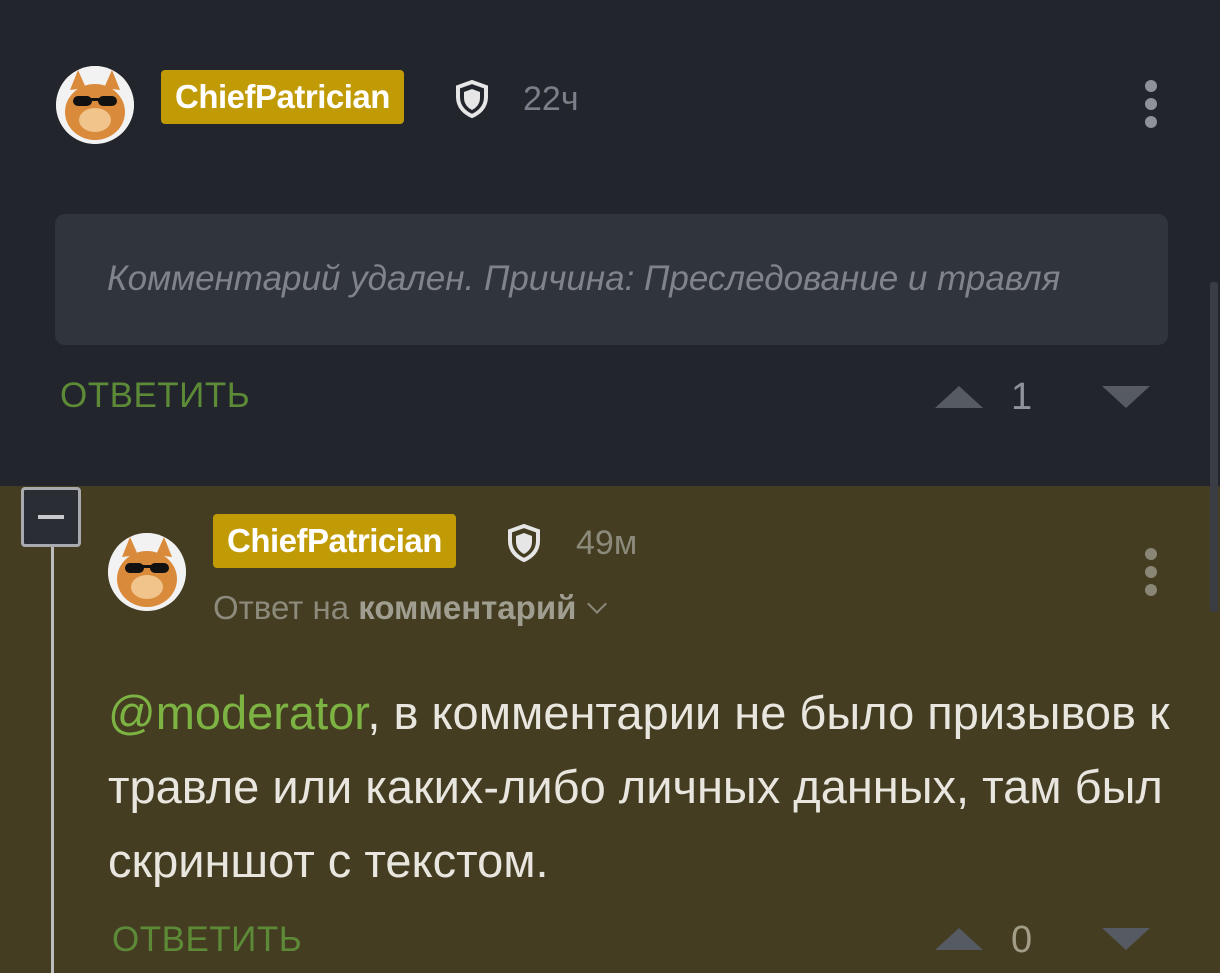 The width and height of the screenshot is (1220, 973). What do you see at coordinates (607, 543) in the screenshot?
I see `timestamp: 49м` at bounding box center [607, 543].